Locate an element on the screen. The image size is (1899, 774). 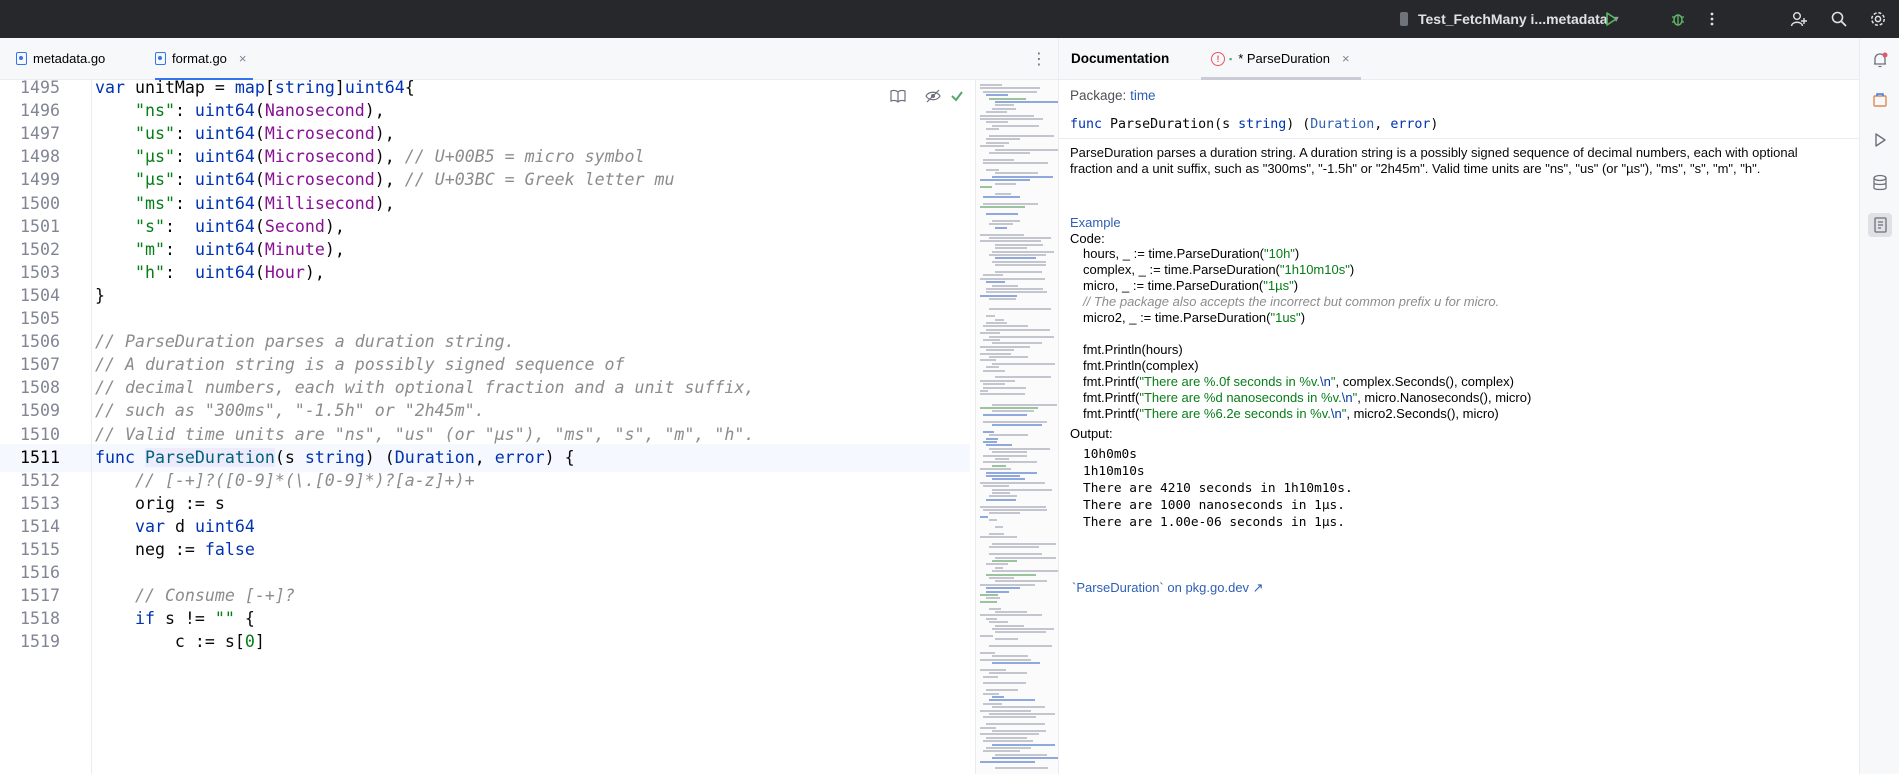
debug-icon is located at coordinates (1678, 19).